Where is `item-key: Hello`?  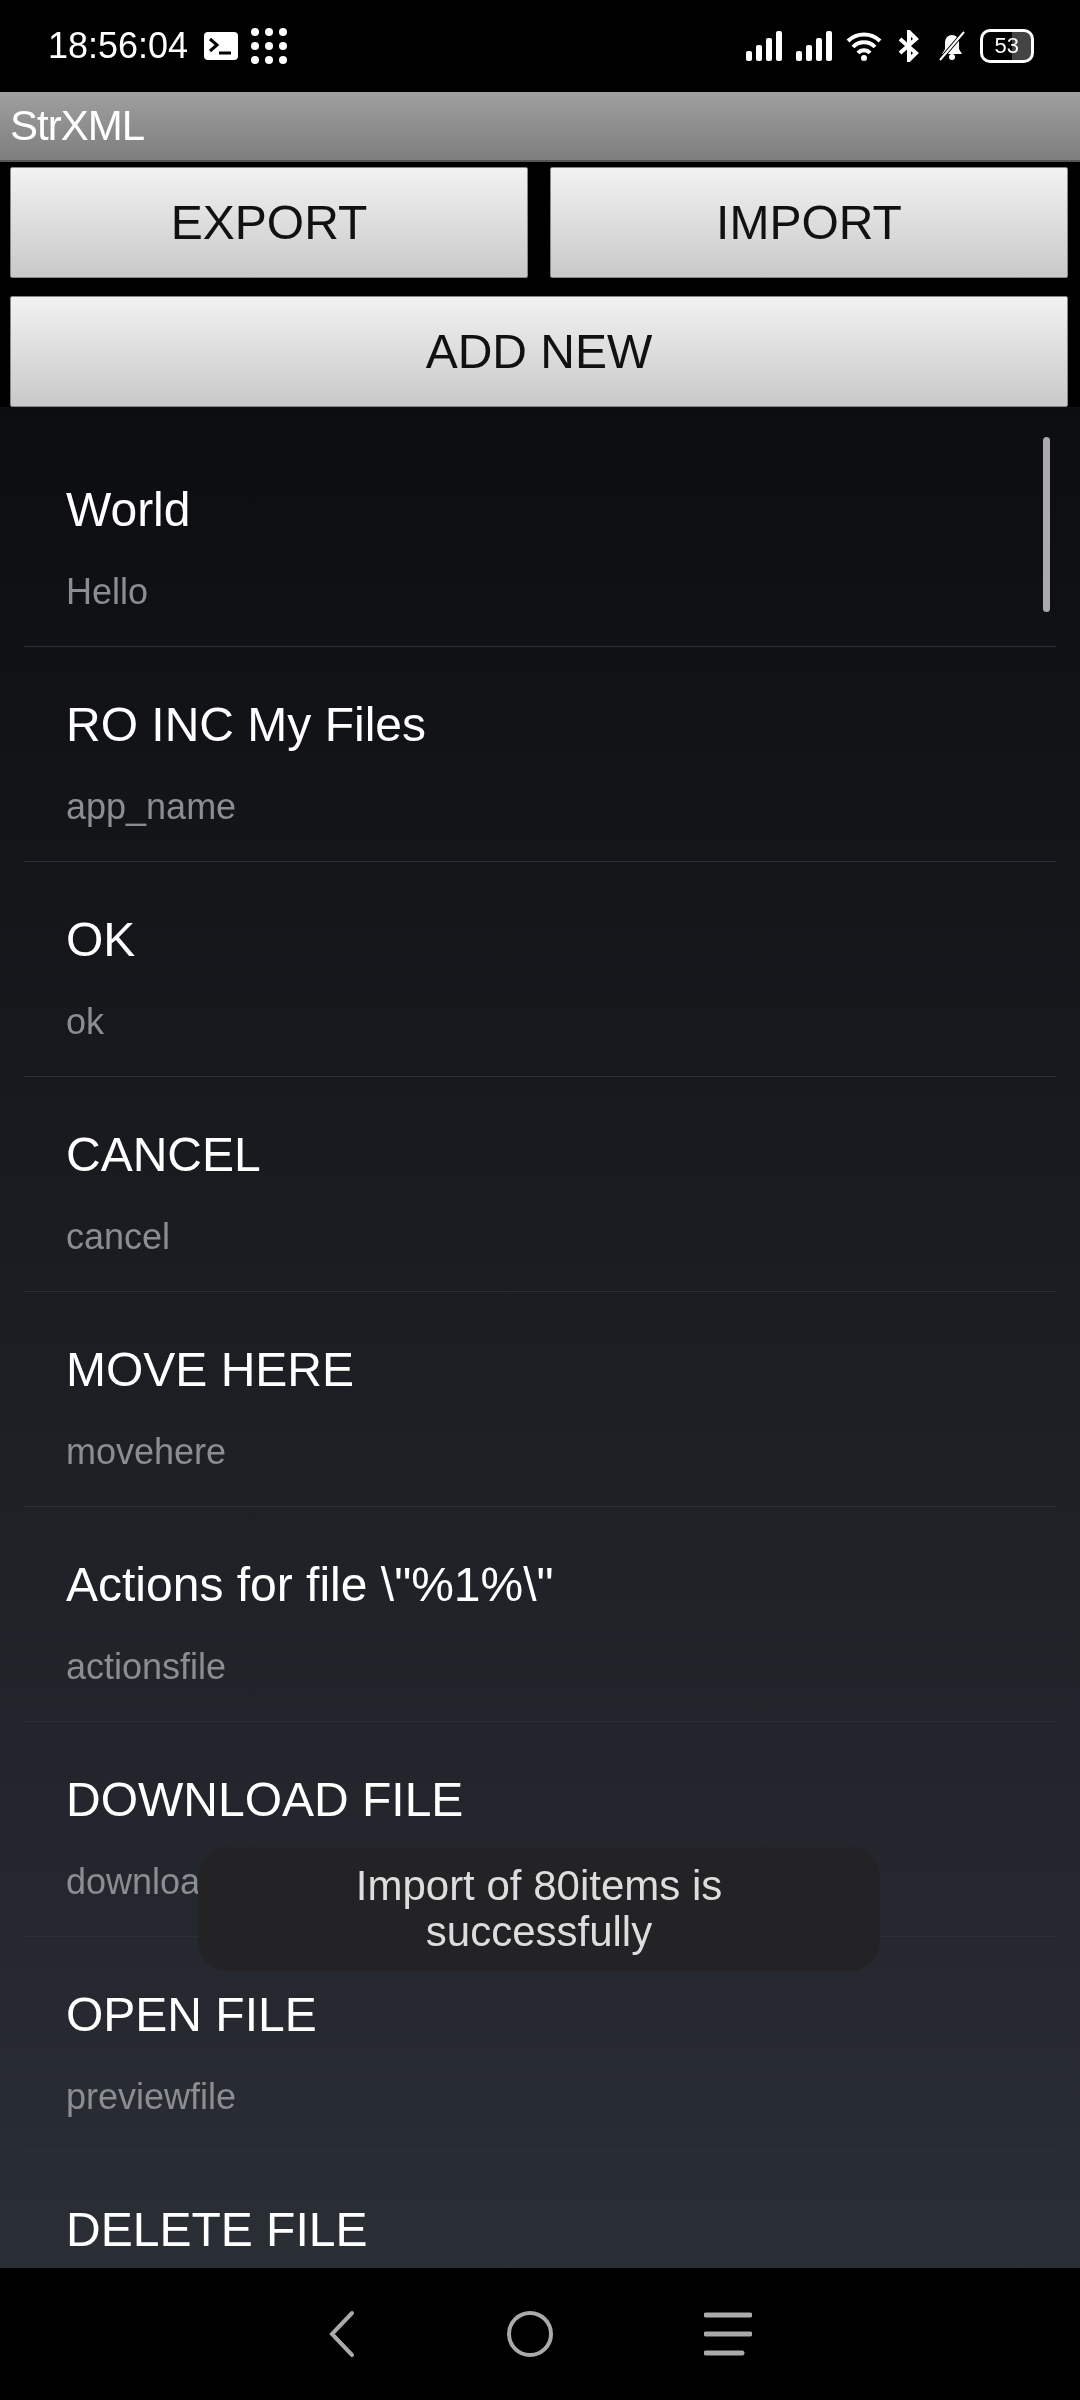
item-key: Hello is located at coordinates (107, 592).